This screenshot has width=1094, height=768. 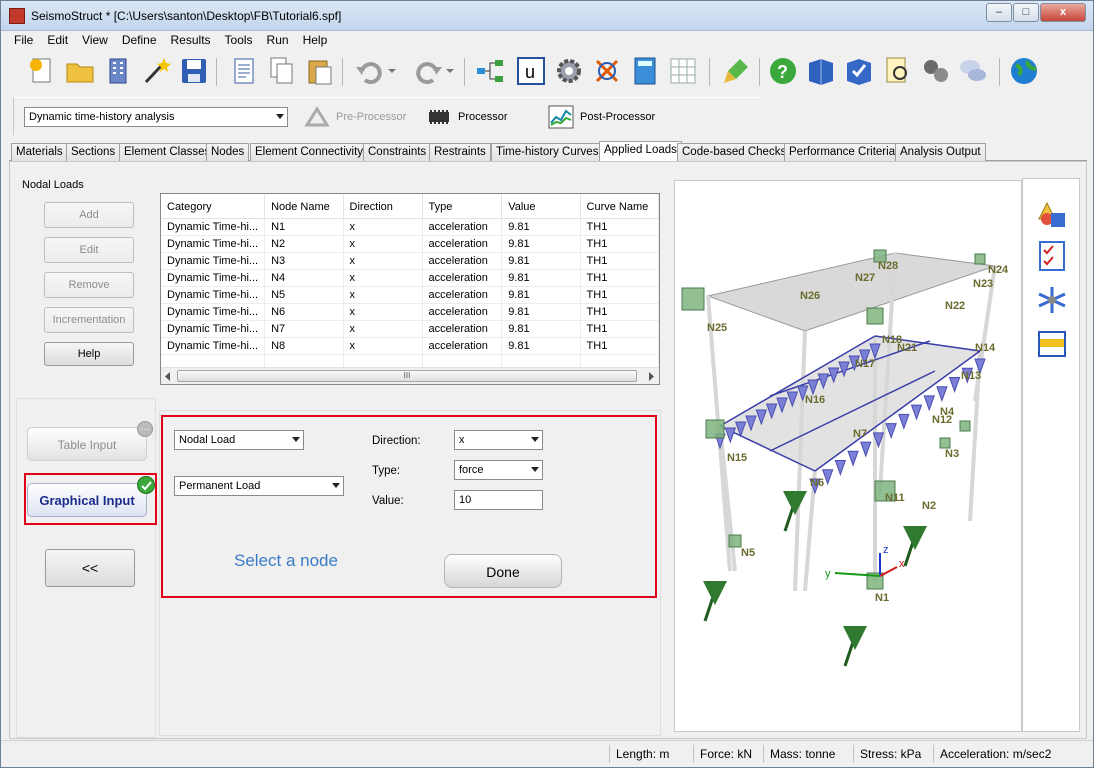 I want to click on col-curve-name: Curve Name, so click(x=619, y=206).